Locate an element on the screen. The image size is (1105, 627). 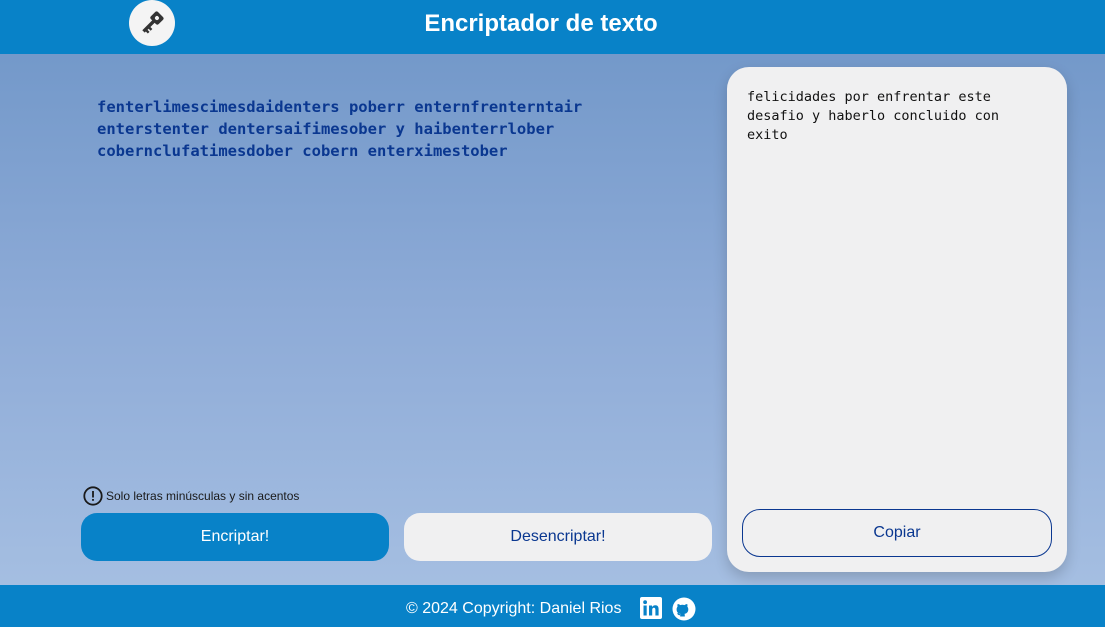
linkedin-icon is located at coordinates (651, 608).